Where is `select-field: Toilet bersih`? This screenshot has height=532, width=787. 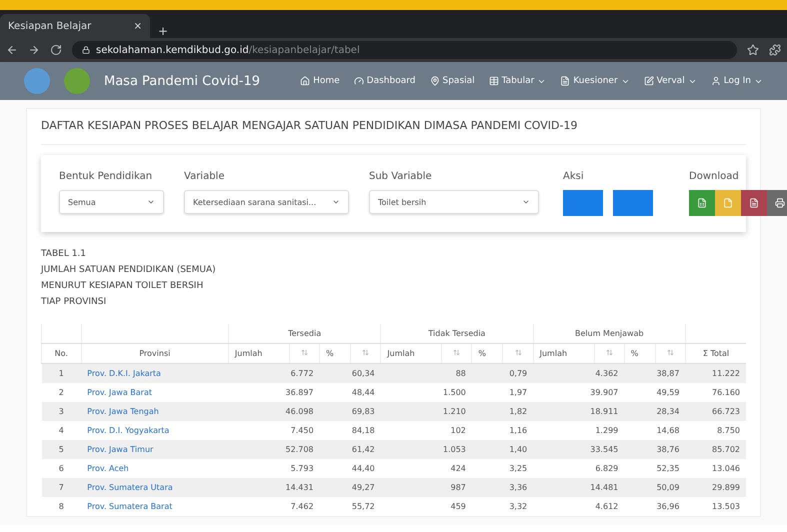
select-field: Toilet bersih is located at coordinates (454, 202).